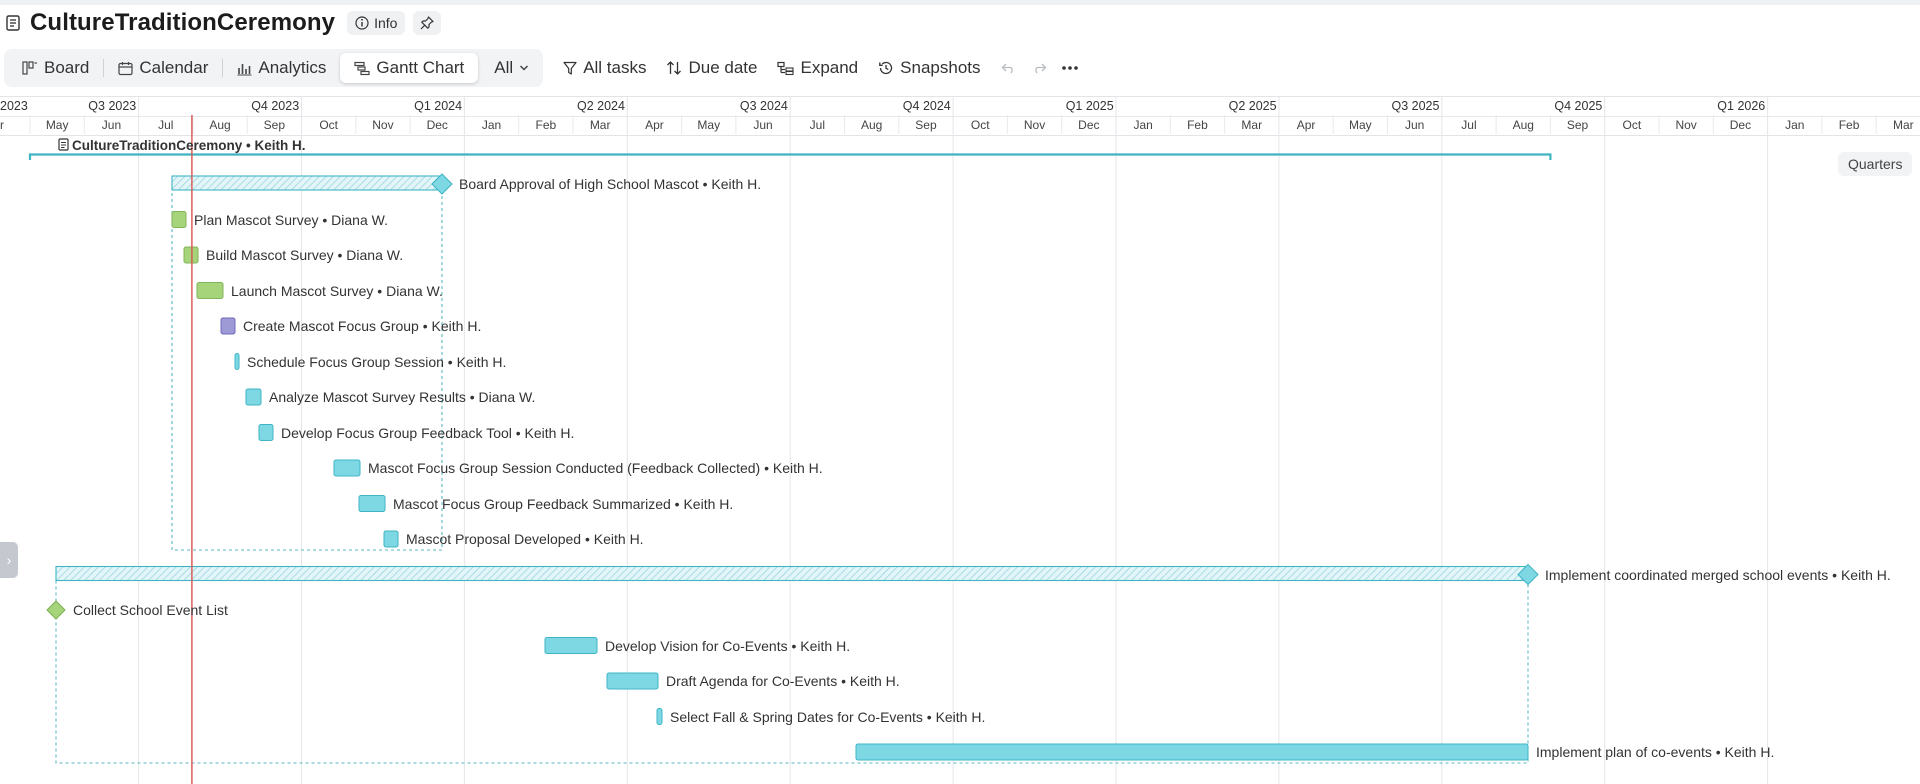 The width and height of the screenshot is (1920, 784). Describe the element at coordinates (783, 681) in the screenshot. I see `task-label: Draft Agenda for Co-Events • Keith H.` at that location.